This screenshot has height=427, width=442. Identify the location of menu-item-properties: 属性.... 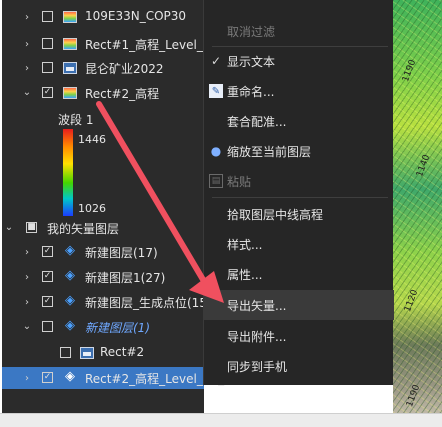
(299, 274).